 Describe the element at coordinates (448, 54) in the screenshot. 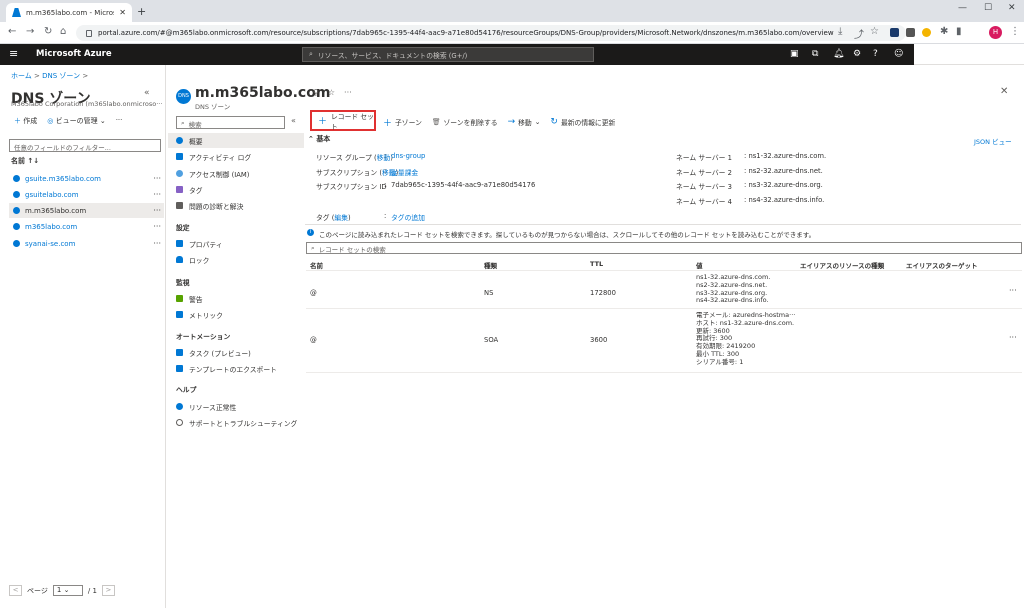

I see `global-search-input: ⌕ リソース、サービス、ドキュメントの検索 (G+/)` at that location.